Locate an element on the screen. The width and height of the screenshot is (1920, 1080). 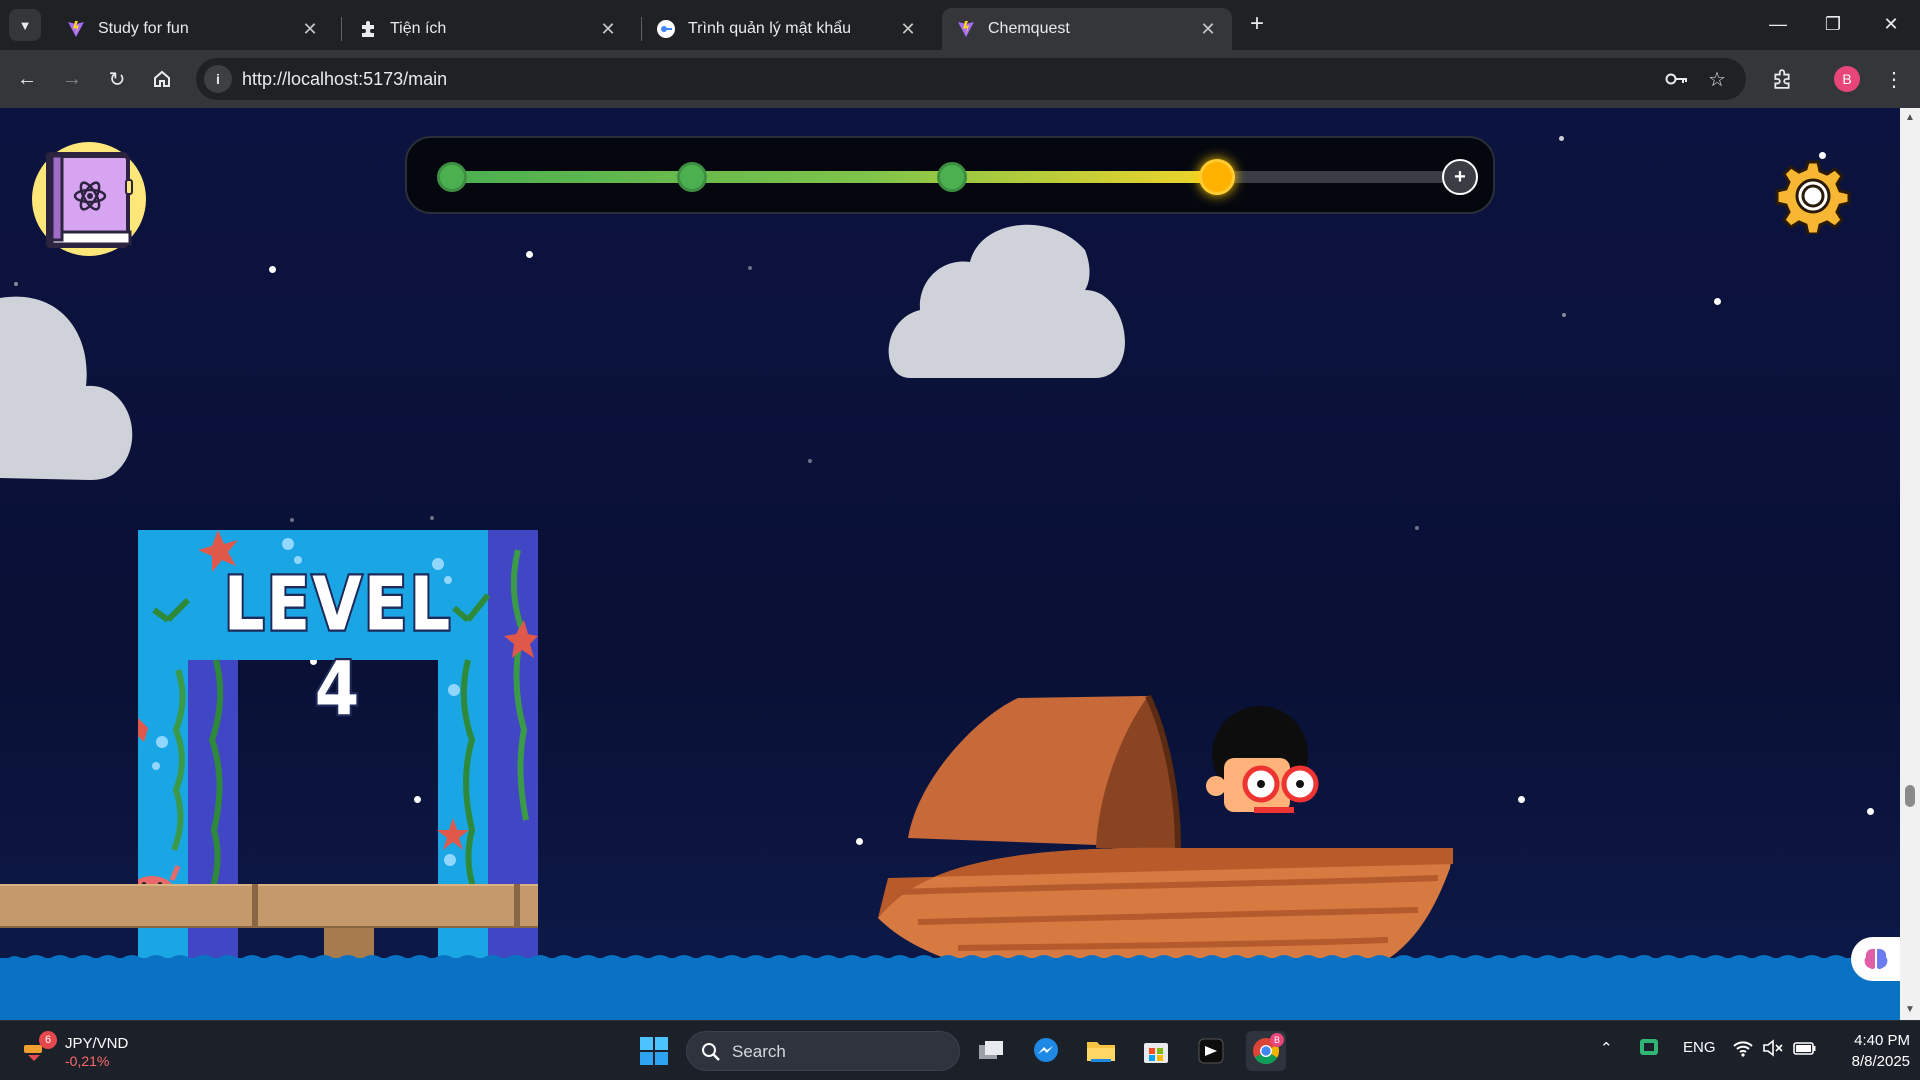
currency-widget: 6 JPY/VND -0,21% is located at coordinates (82, 1051).